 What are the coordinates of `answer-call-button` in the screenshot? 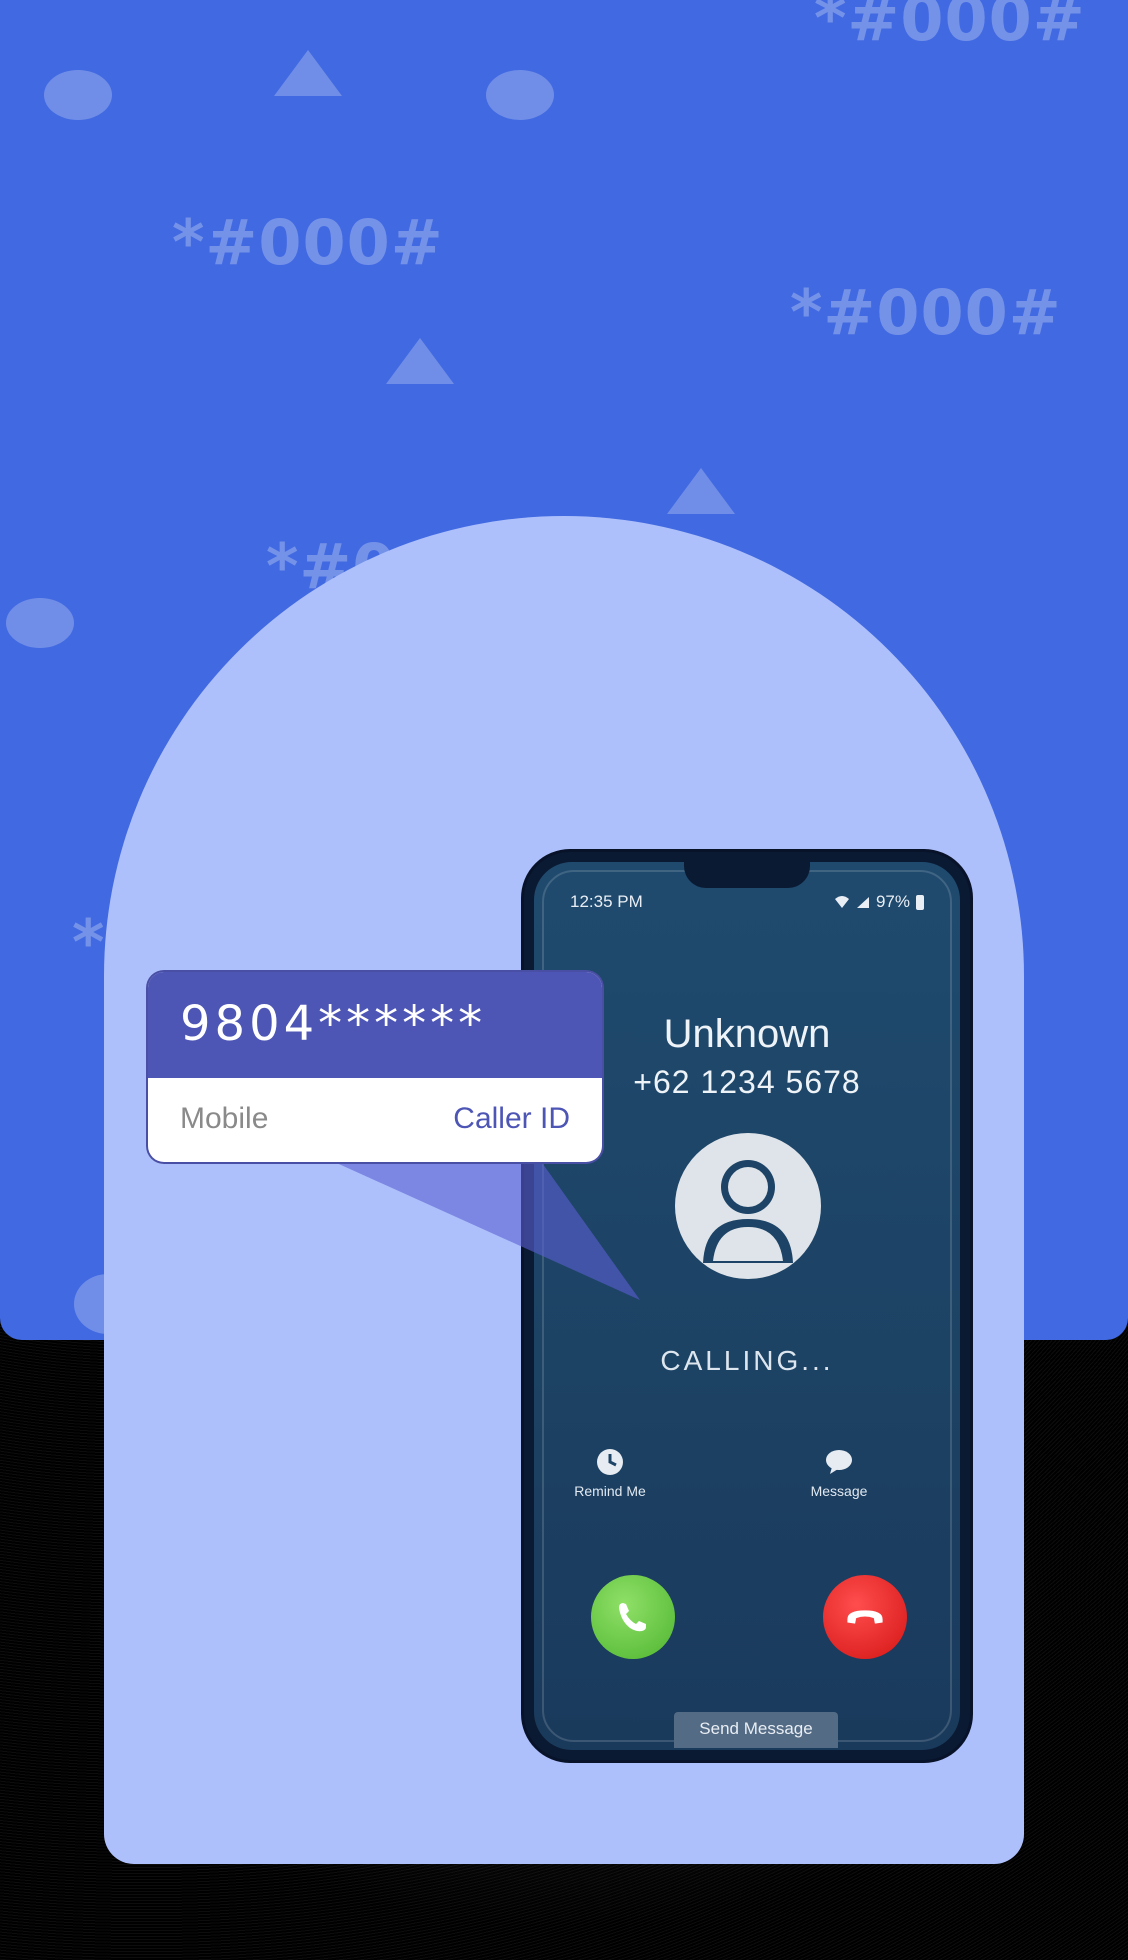 It's located at (633, 1617).